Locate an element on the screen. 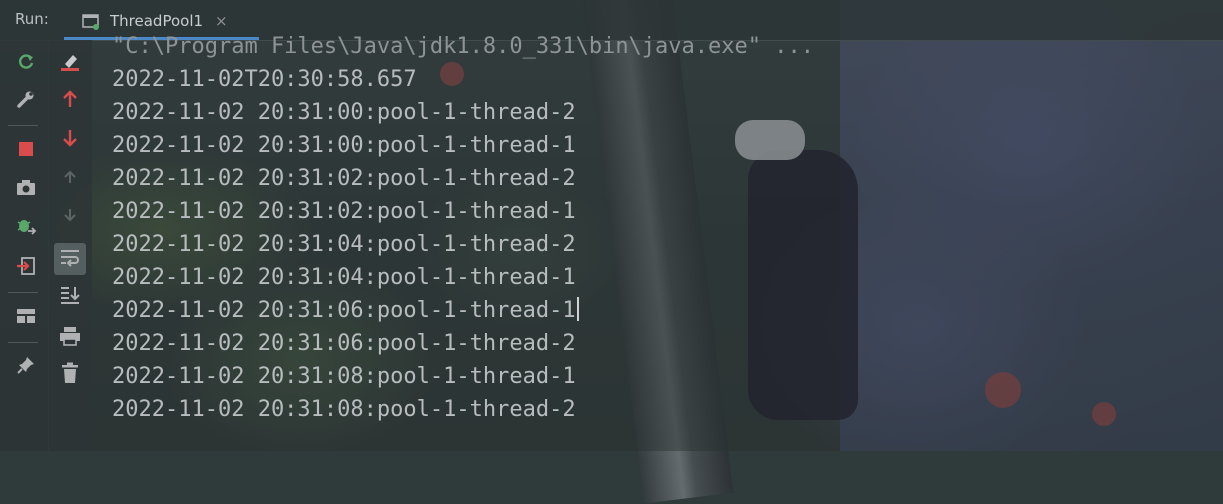  scroll-to-end-button is located at coordinates (70, 297).